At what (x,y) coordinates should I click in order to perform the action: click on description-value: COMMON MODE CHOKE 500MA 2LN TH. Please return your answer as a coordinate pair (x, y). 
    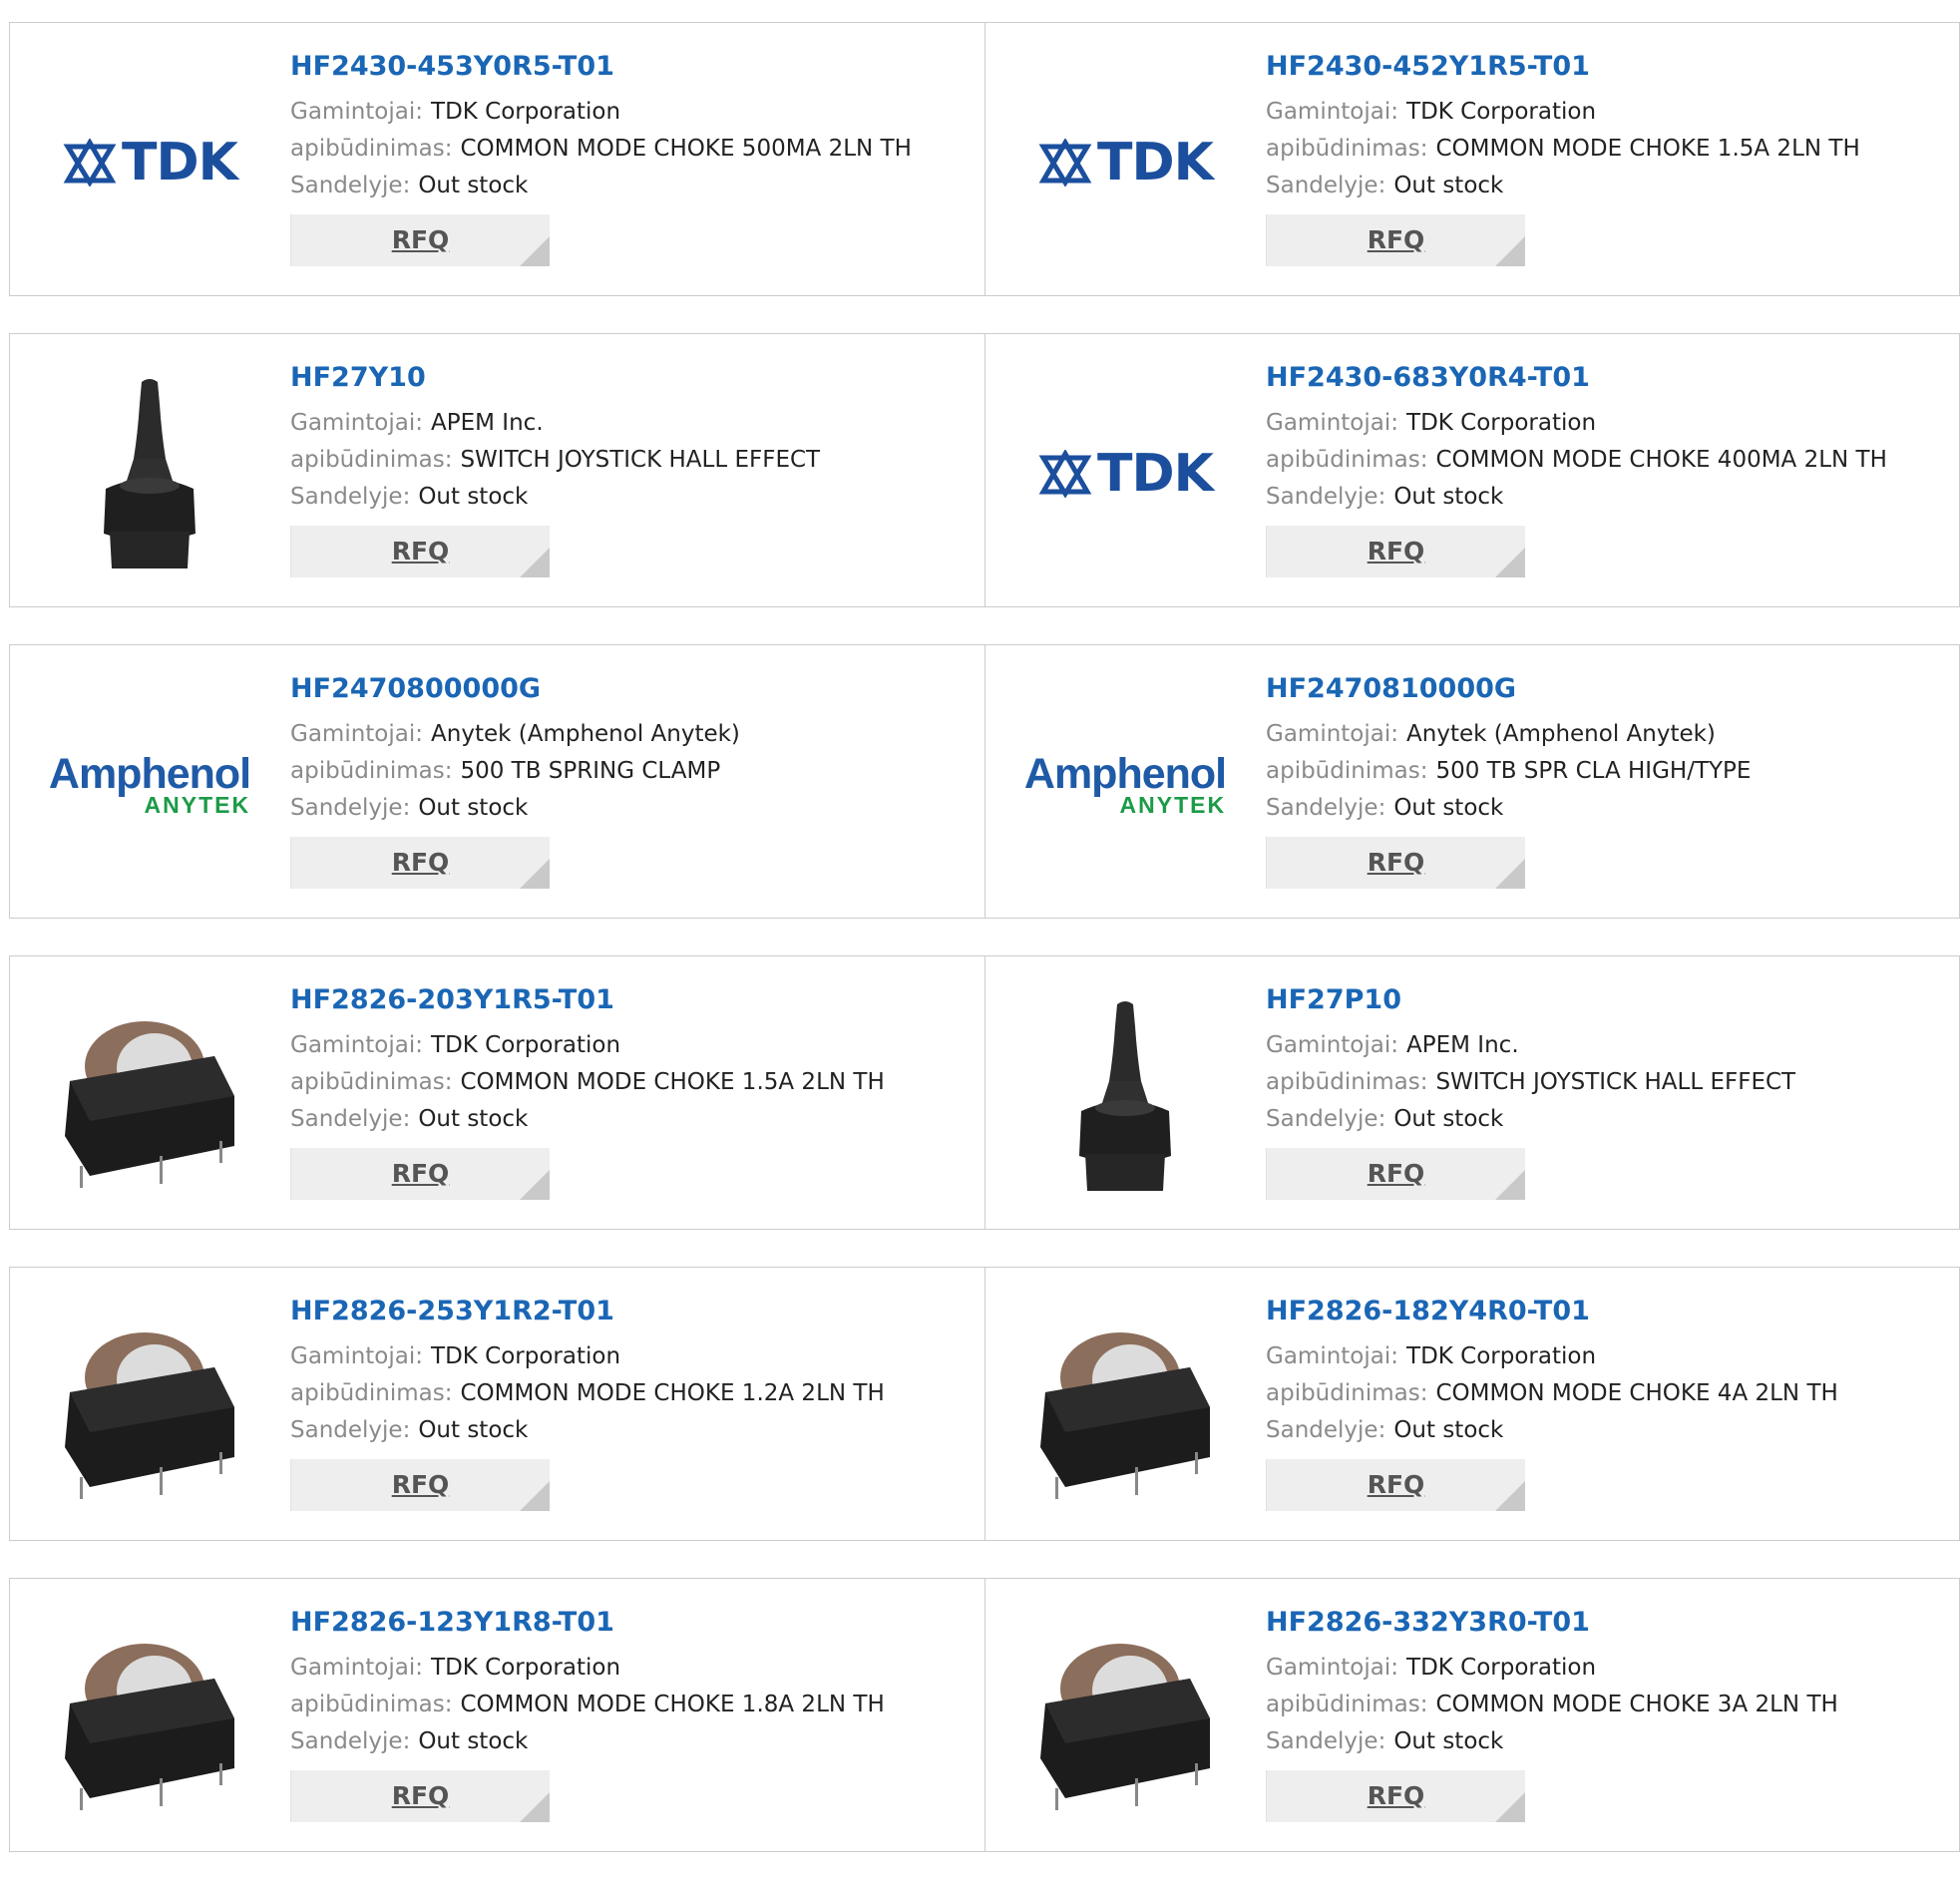
    Looking at the image, I should click on (686, 149).